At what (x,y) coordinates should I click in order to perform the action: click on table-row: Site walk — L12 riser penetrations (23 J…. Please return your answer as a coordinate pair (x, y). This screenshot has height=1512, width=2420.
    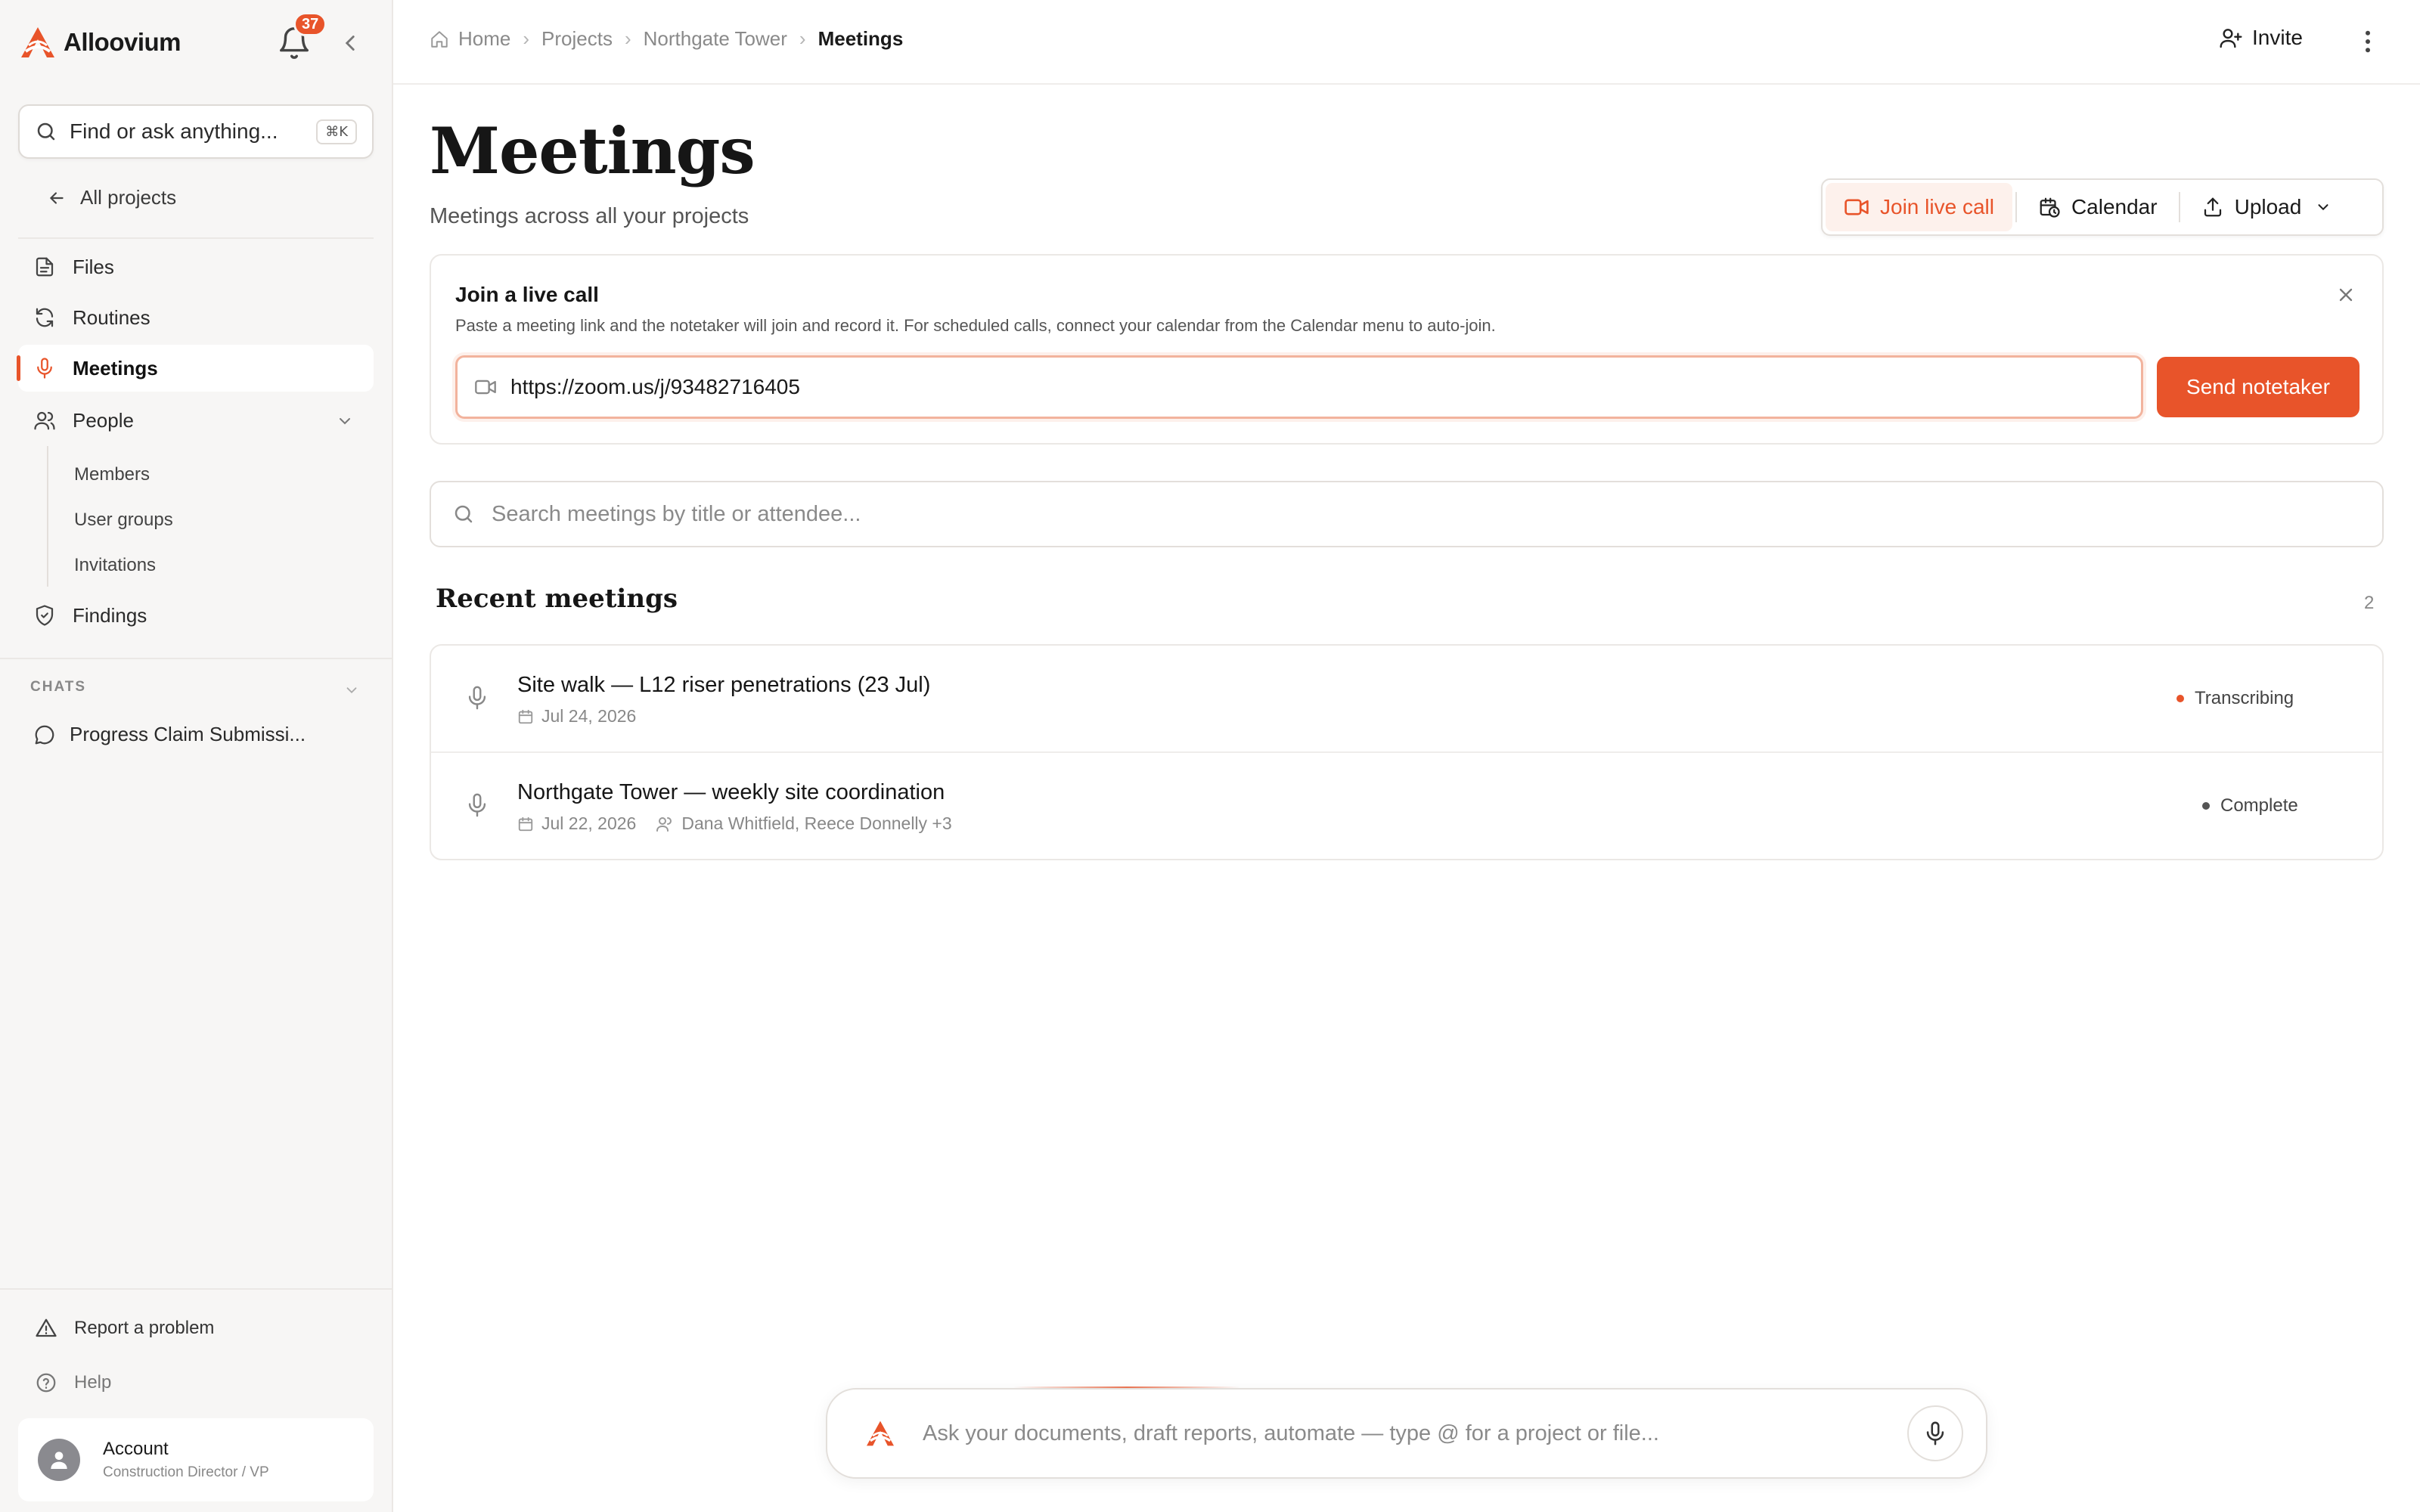
    Looking at the image, I should click on (1406, 698).